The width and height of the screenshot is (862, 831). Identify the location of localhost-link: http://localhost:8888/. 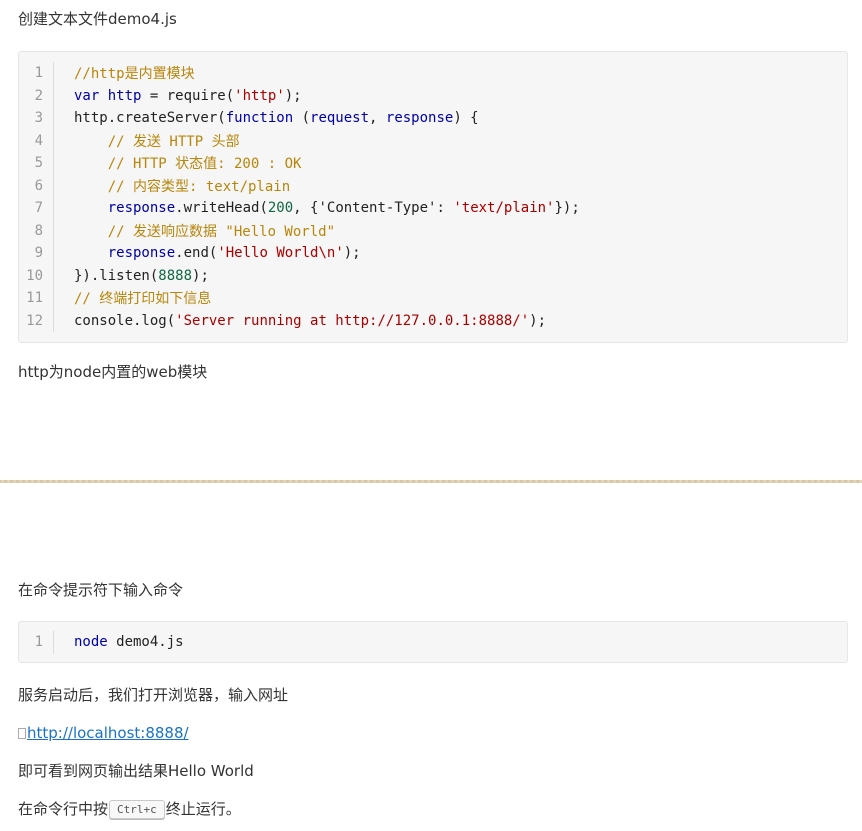
(108, 733).